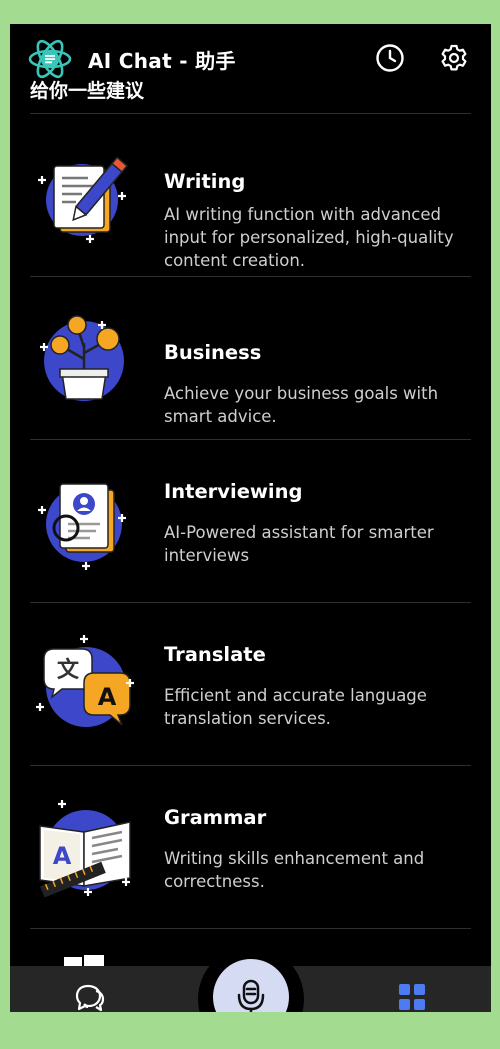  Describe the element at coordinates (205, 181) in the screenshot. I see `card-title: Writing` at that location.